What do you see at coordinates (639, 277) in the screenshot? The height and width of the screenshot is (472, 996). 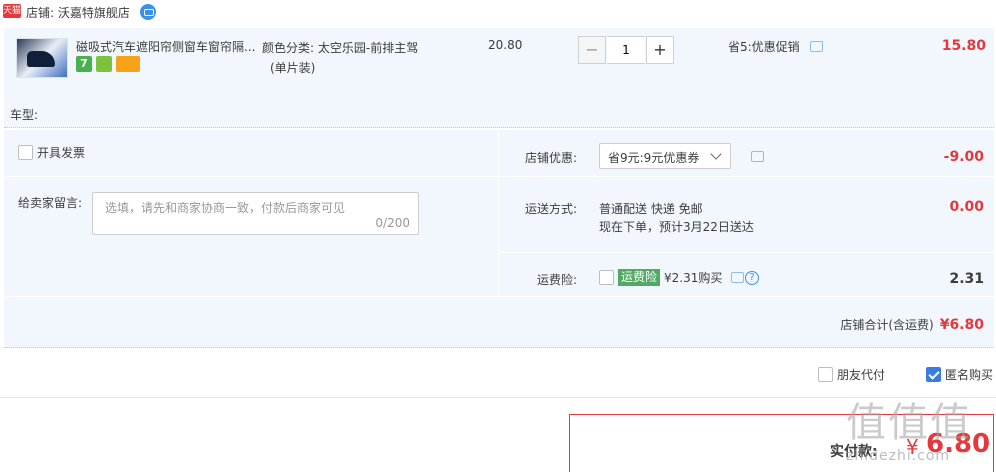 I see `insurance-tag: 运费险` at bounding box center [639, 277].